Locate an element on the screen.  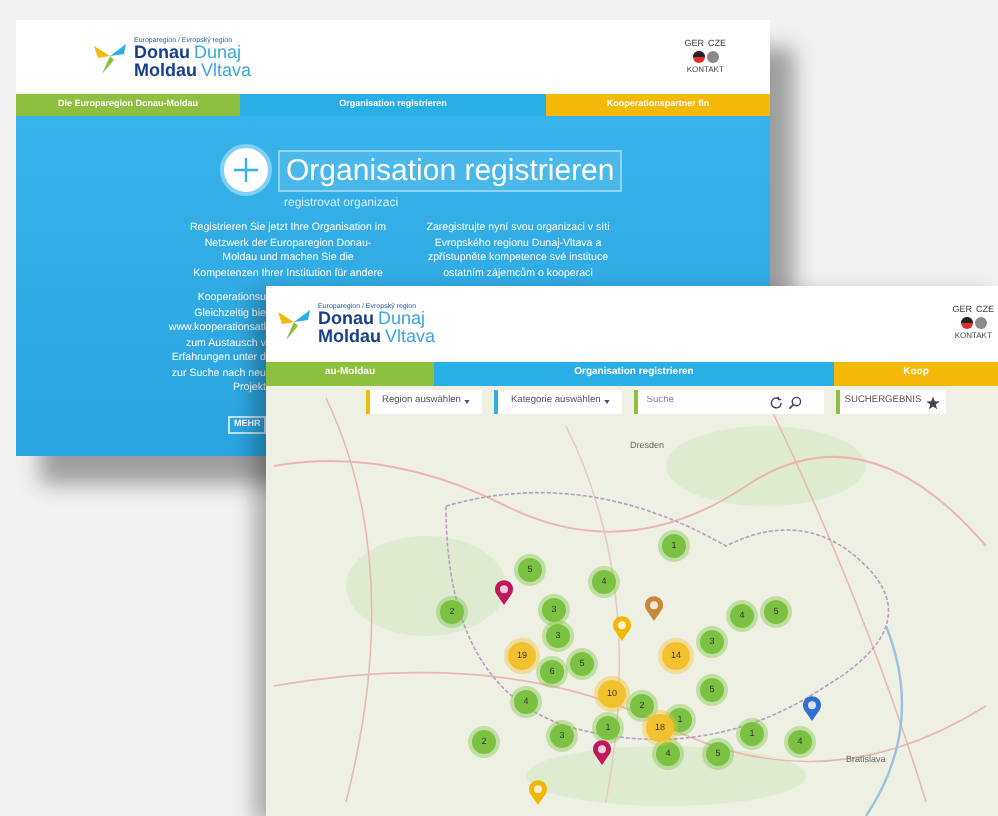
page-title: Organisation registrieren is located at coordinates (450, 170).